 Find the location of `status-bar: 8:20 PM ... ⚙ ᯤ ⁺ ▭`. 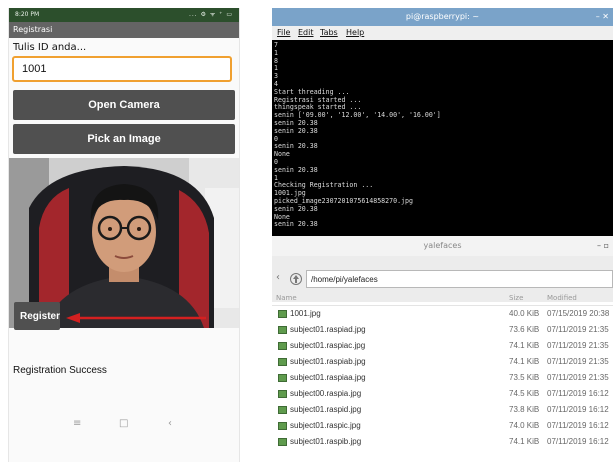

status-bar: 8:20 PM ... ⚙ ᯤ ⁺ ▭ is located at coordinates (124, 15).